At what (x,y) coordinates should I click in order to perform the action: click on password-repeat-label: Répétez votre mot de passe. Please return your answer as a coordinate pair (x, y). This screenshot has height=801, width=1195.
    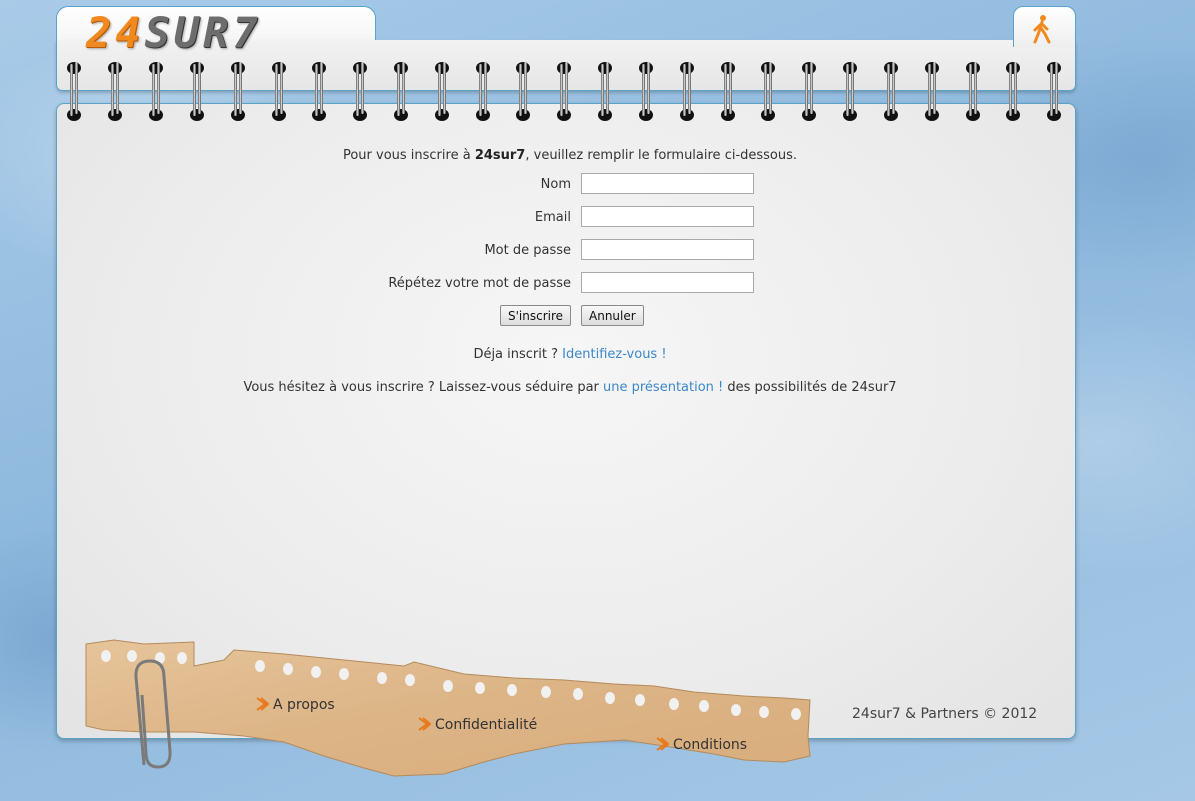
    Looking at the image, I should click on (479, 283).